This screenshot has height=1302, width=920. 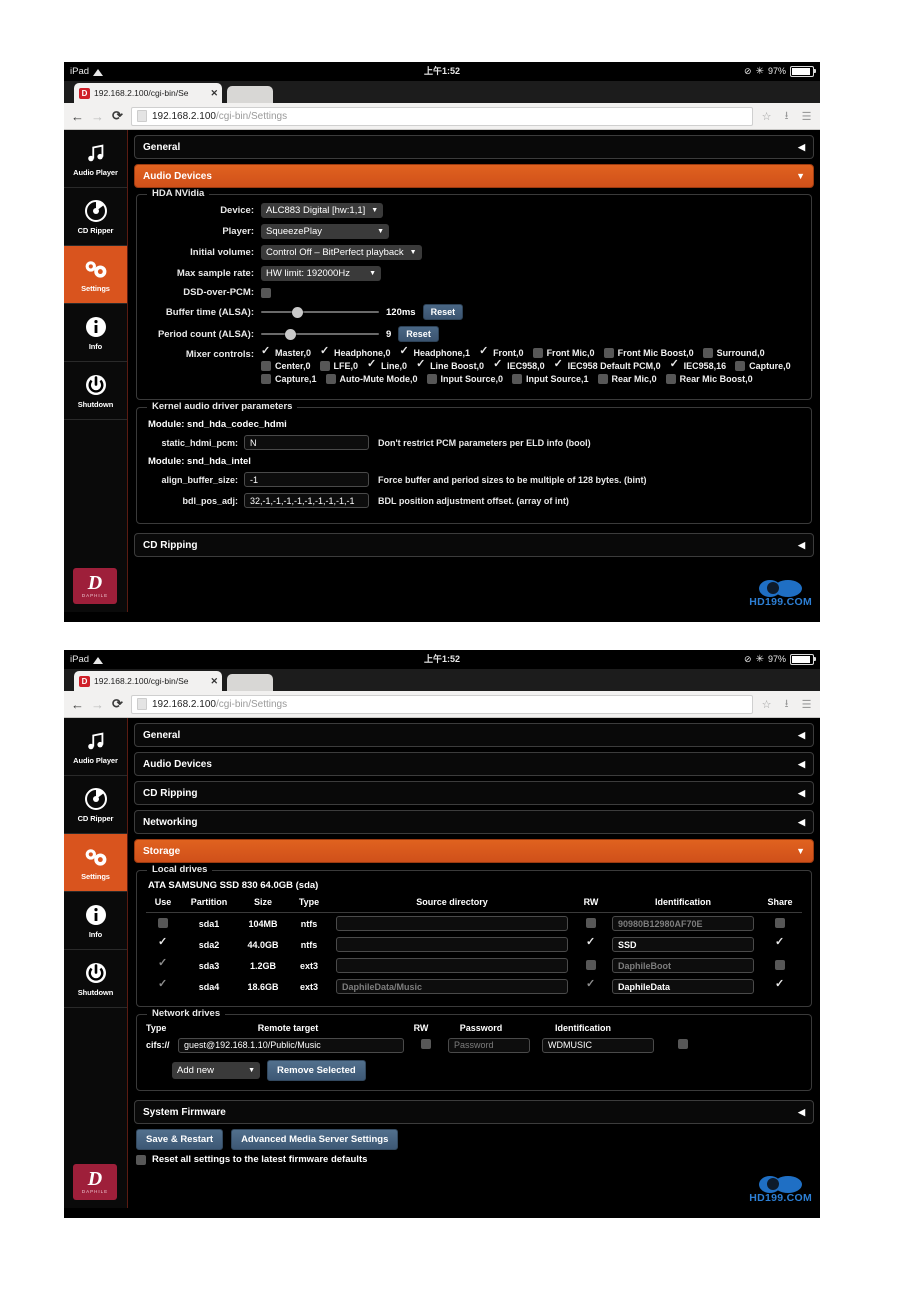 I want to click on mixer-item: IEC958 Default PCM,0, so click(x=607, y=364).